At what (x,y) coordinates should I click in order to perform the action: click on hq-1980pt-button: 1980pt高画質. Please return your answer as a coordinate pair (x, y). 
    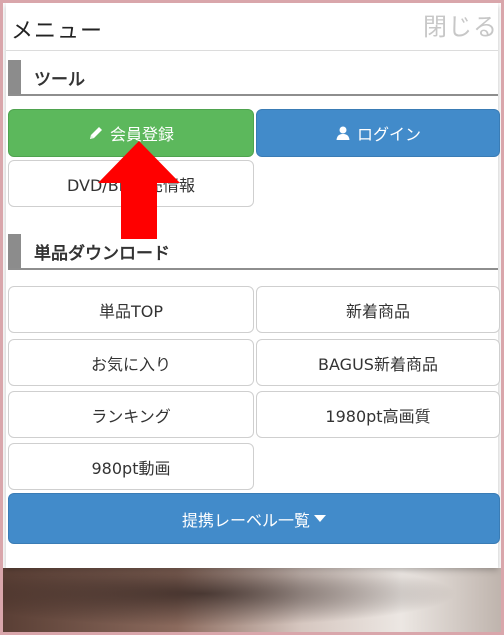
    Looking at the image, I should click on (378, 414).